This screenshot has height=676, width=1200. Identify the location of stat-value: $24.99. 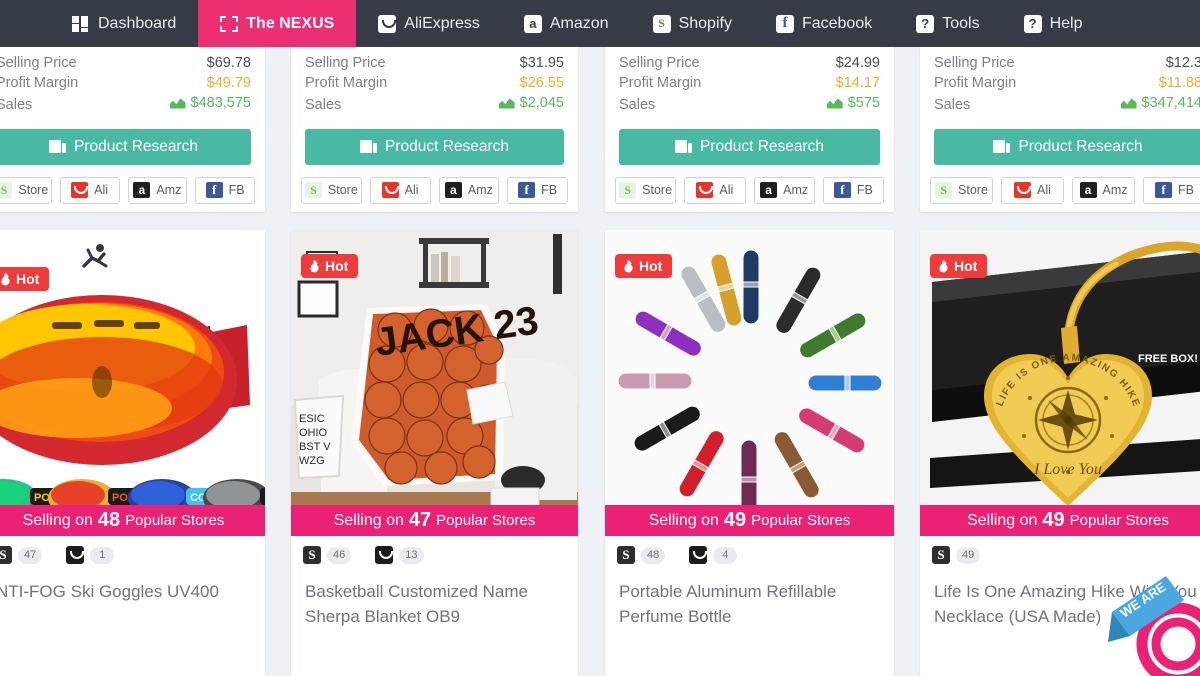
(857, 63).